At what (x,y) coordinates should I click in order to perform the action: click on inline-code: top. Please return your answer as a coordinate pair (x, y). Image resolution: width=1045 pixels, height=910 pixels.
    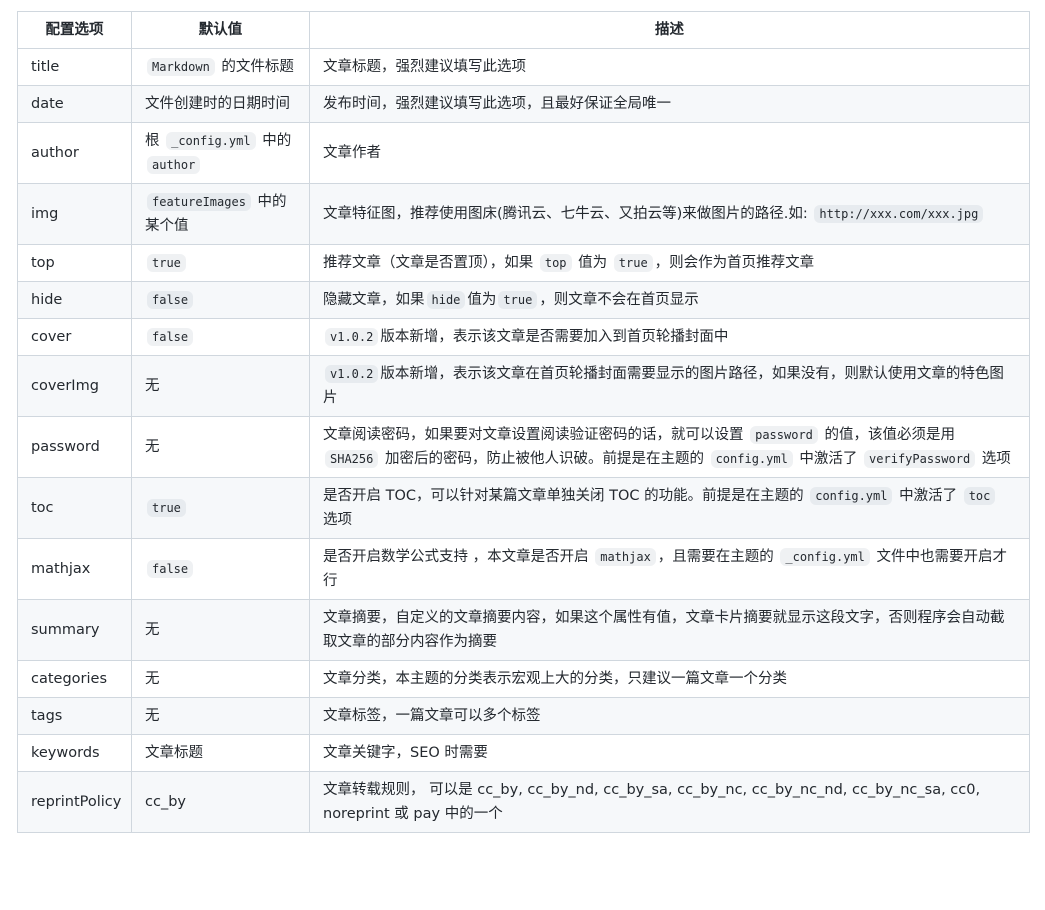
    Looking at the image, I should click on (555, 263).